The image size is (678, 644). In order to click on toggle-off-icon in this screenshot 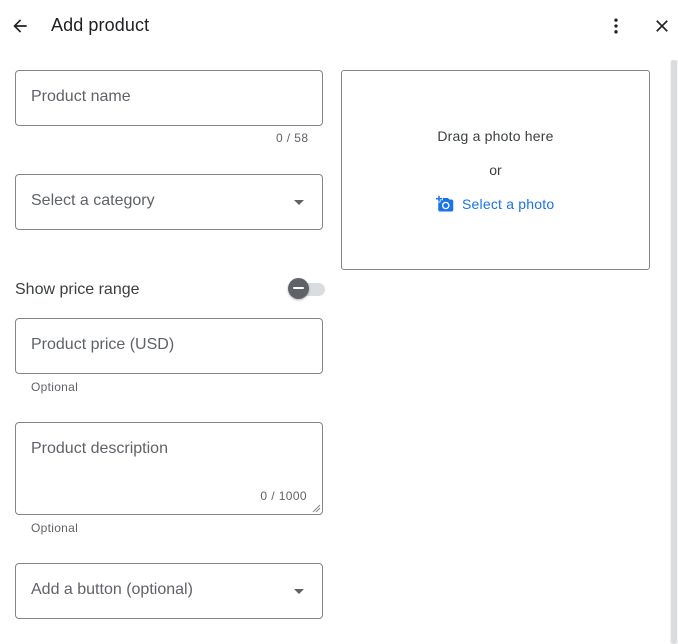, I will do `click(298, 288)`.